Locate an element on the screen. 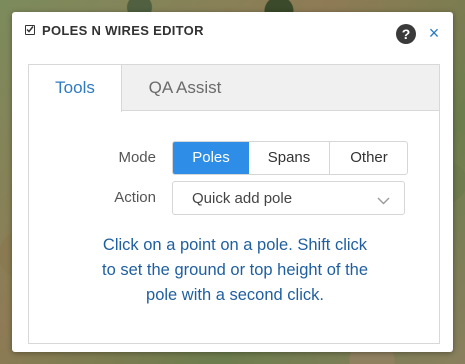  mode-other-button: Other is located at coordinates (368, 158).